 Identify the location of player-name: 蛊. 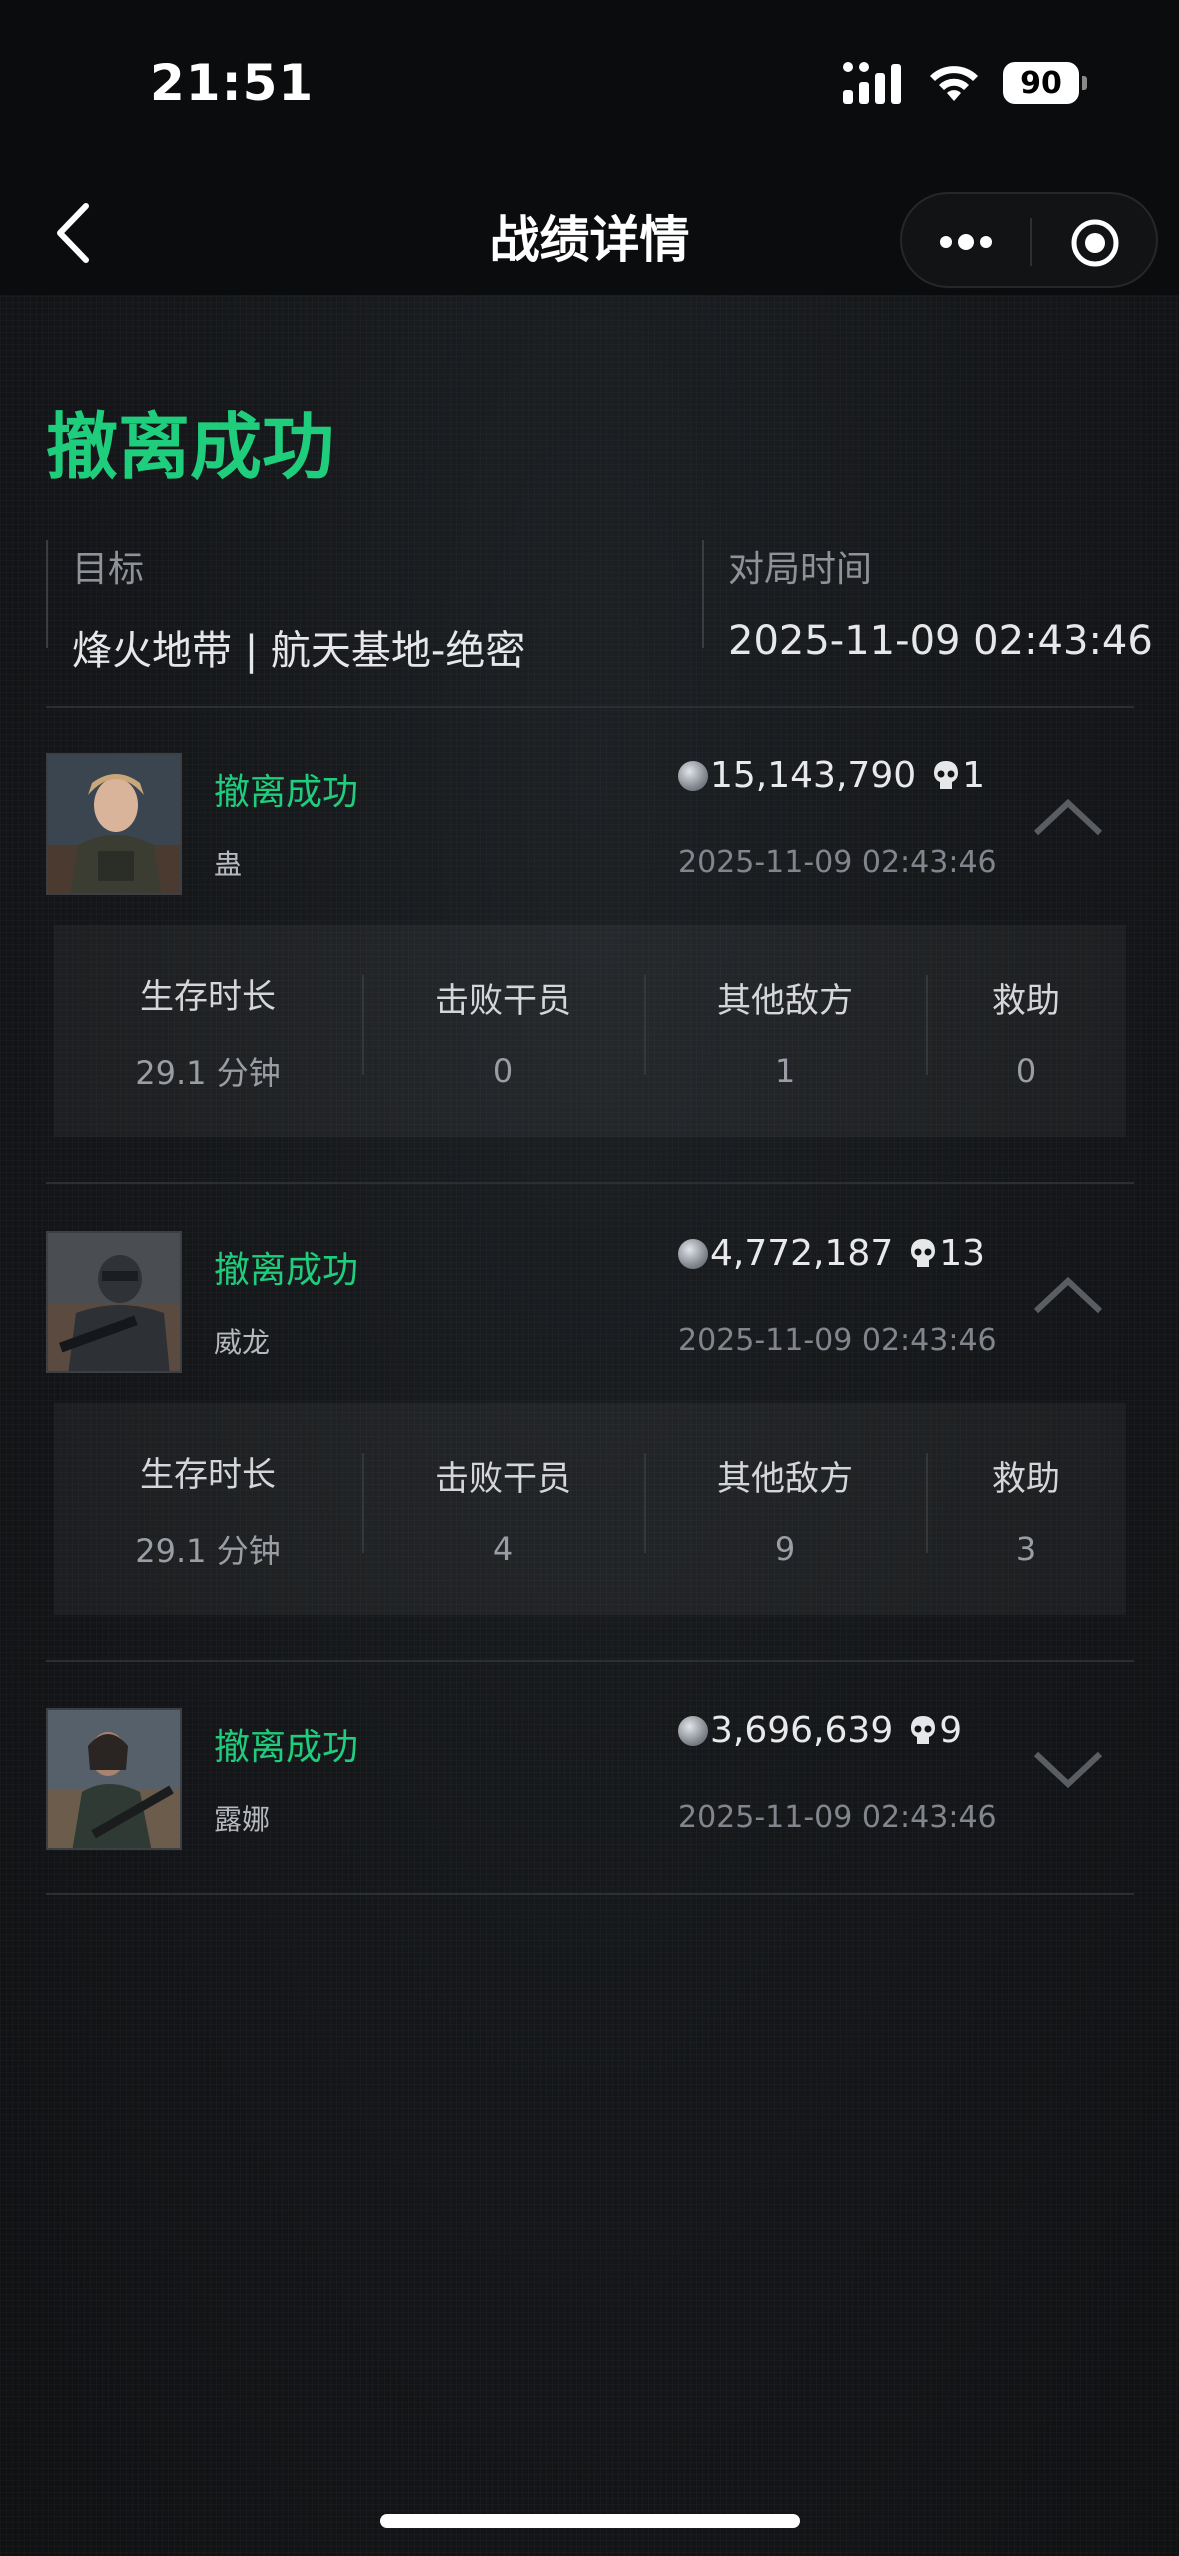
(228, 864).